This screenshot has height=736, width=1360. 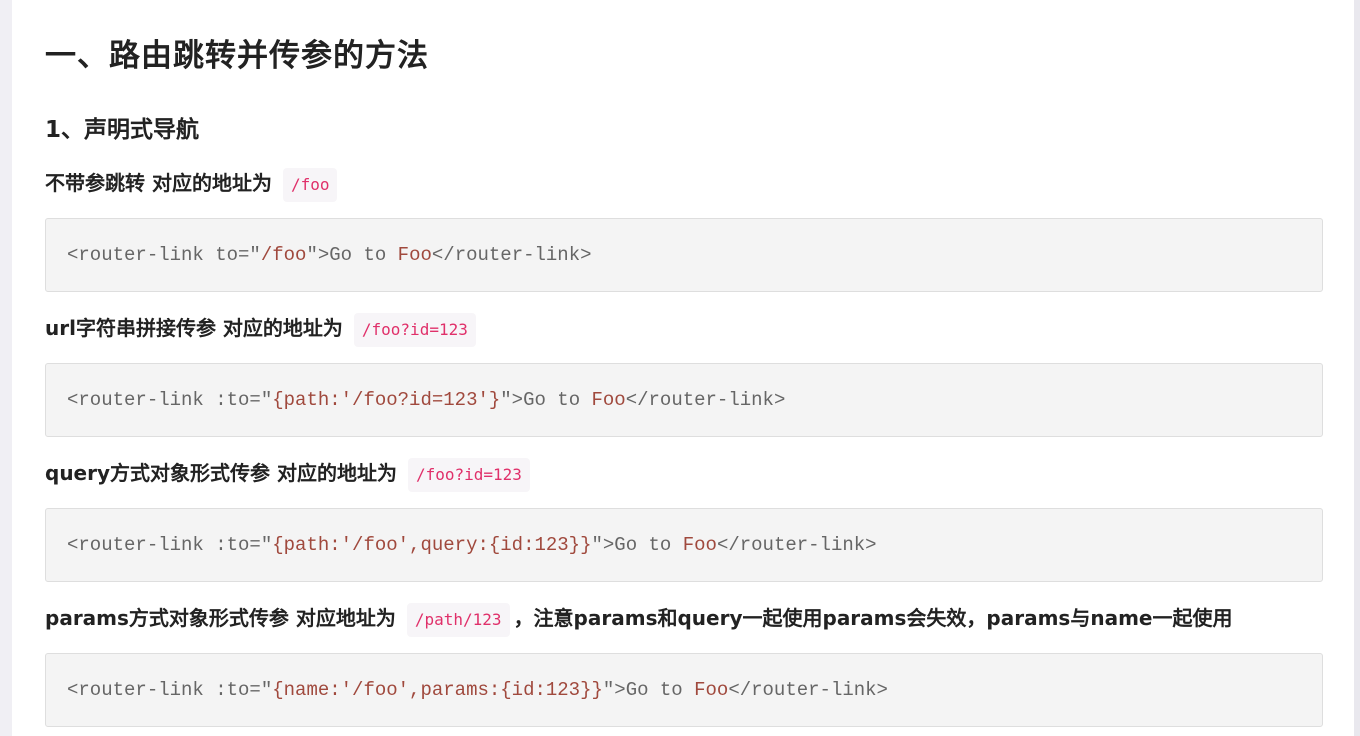 I want to click on section-heading: 1、声明式导航, so click(x=122, y=130).